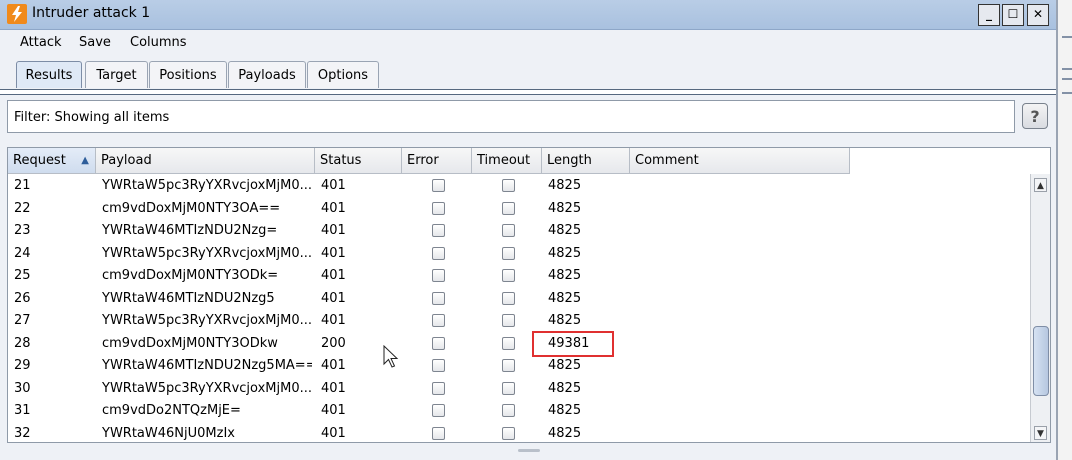  I want to click on menu-attack: Attack, so click(41, 42).